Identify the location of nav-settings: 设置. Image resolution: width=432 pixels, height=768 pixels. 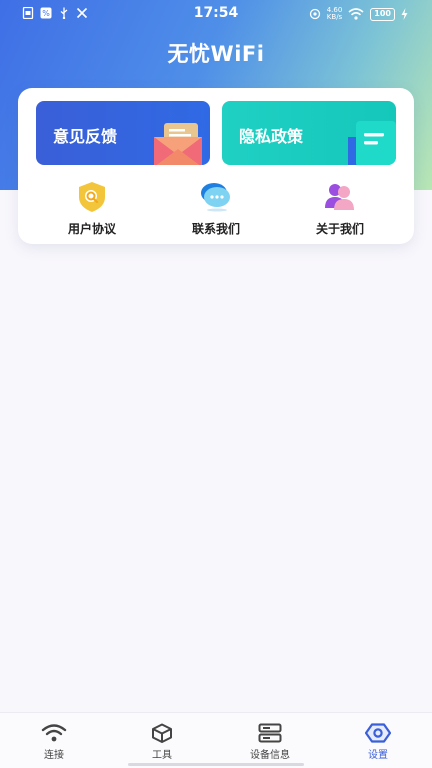
(378, 742).